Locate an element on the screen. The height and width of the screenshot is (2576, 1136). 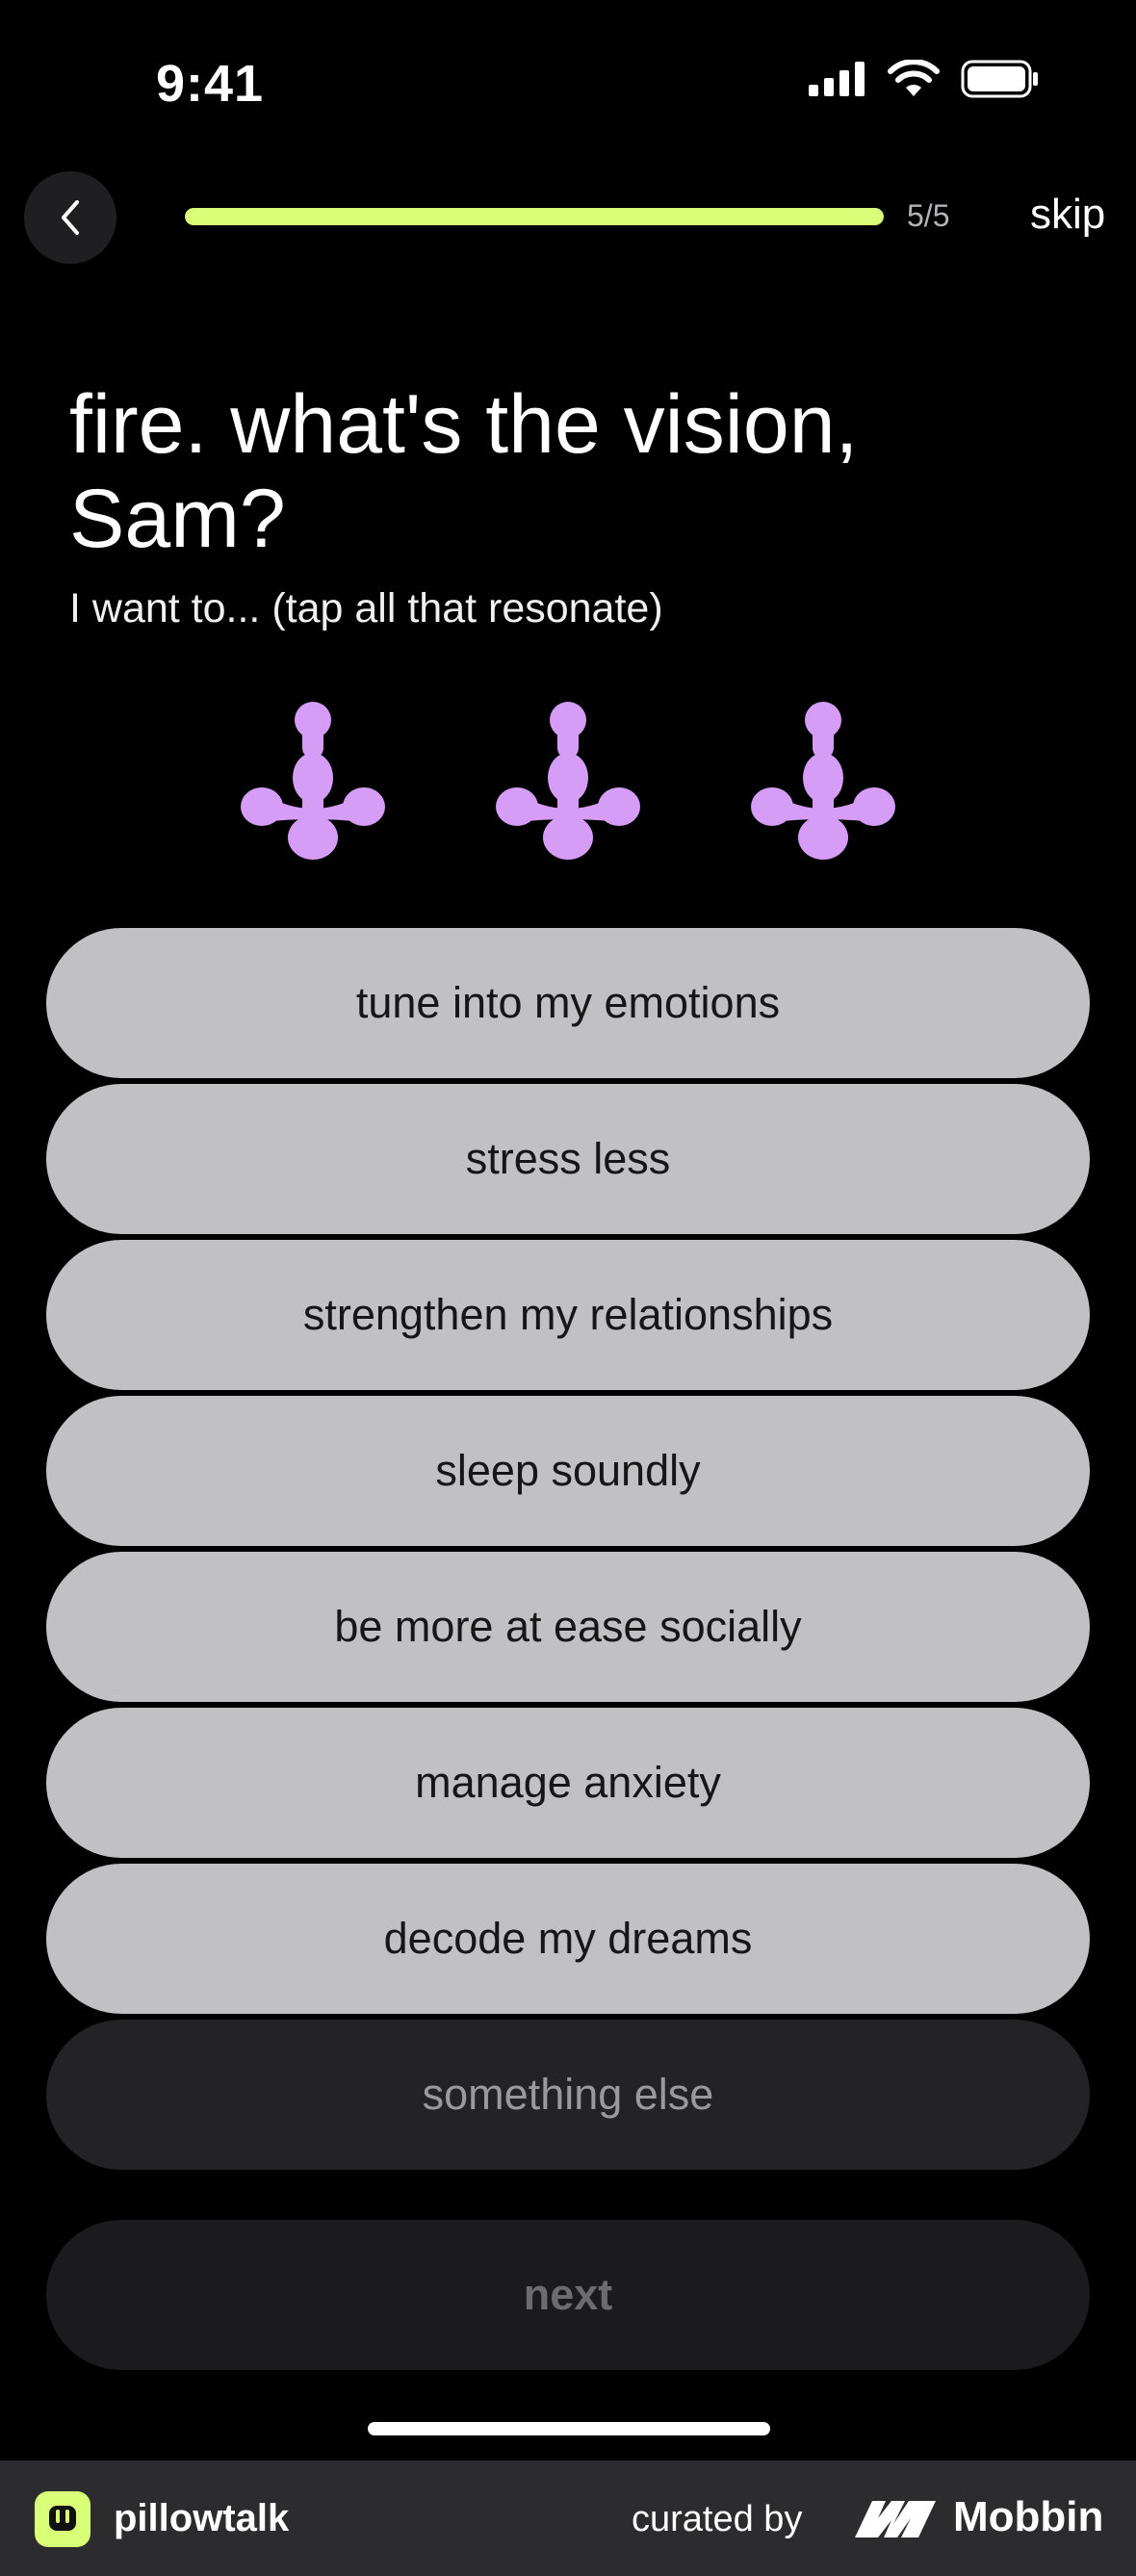
page-title: fire. what's the vision, Sam? is located at coordinates (464, 472).